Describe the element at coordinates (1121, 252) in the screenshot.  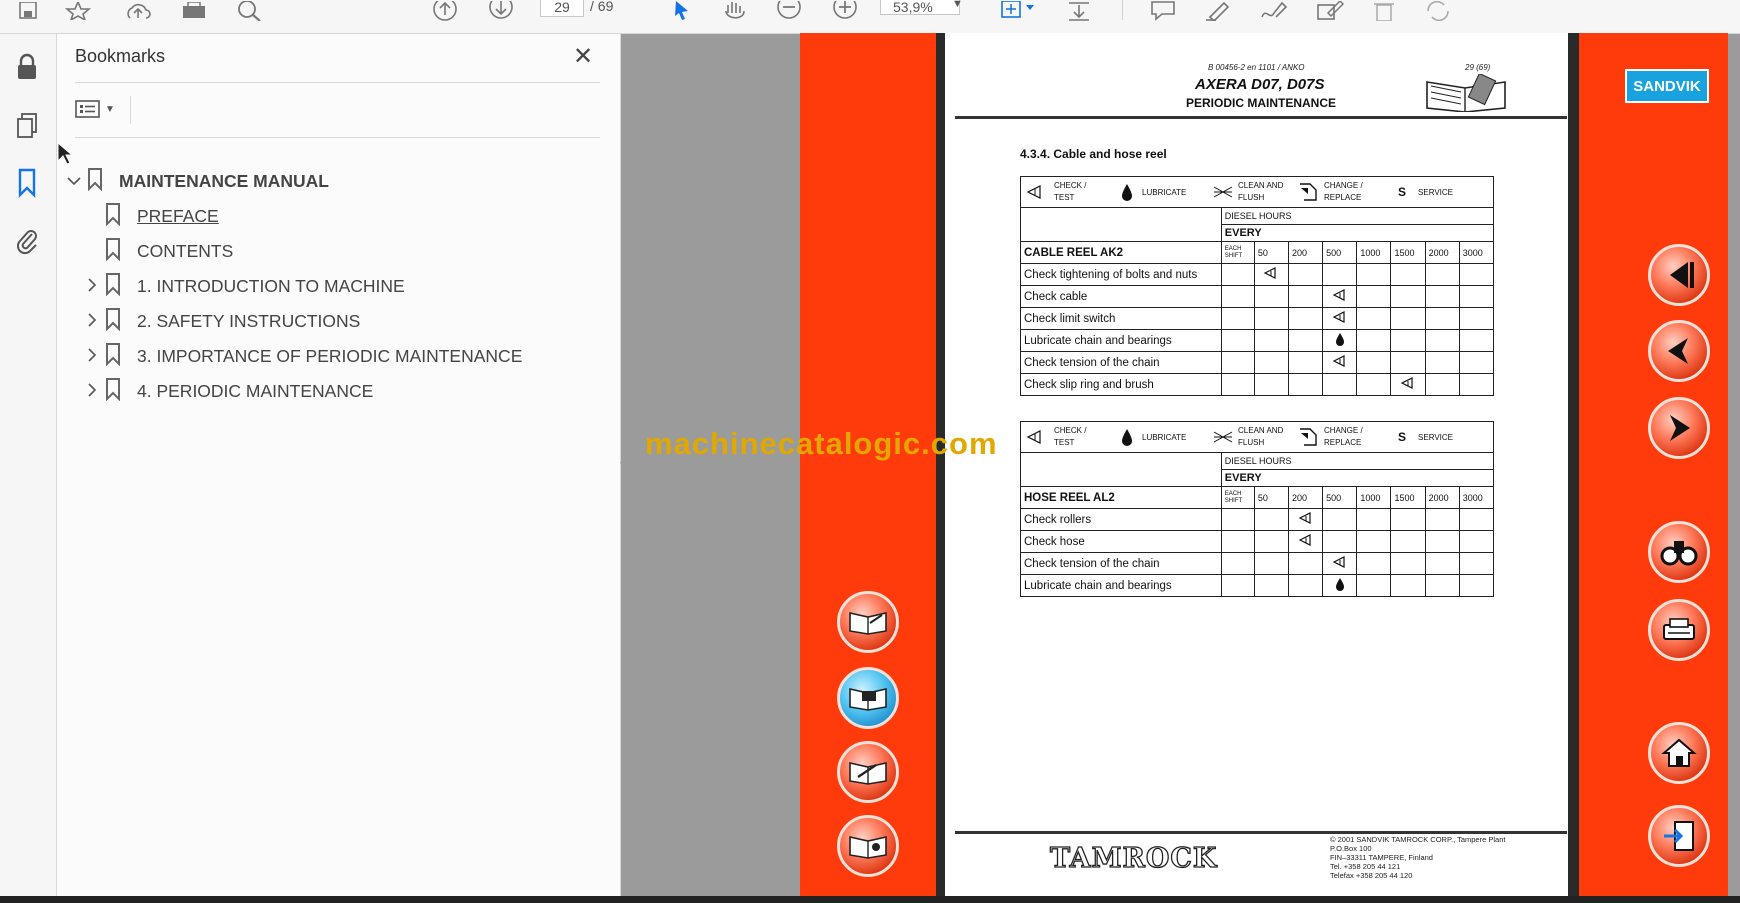
I see `table-heading: CABLE REEL AK2` at that location.